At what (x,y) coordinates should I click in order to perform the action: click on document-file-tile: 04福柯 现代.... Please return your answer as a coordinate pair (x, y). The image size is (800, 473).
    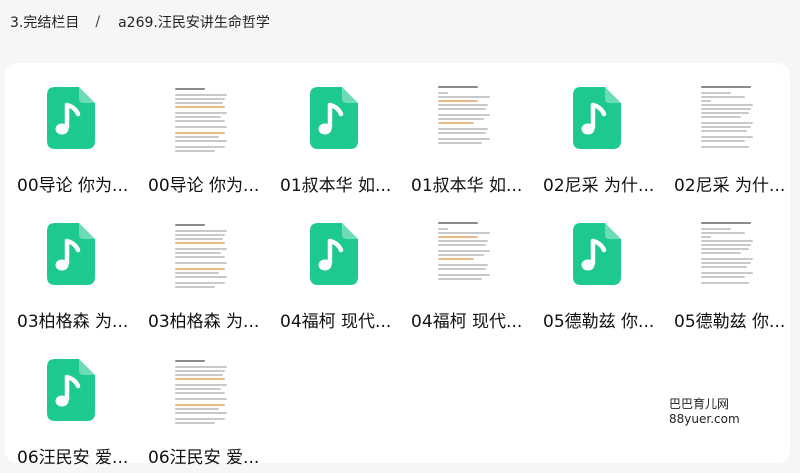
    Looking at the image, I should click on (465, 273).